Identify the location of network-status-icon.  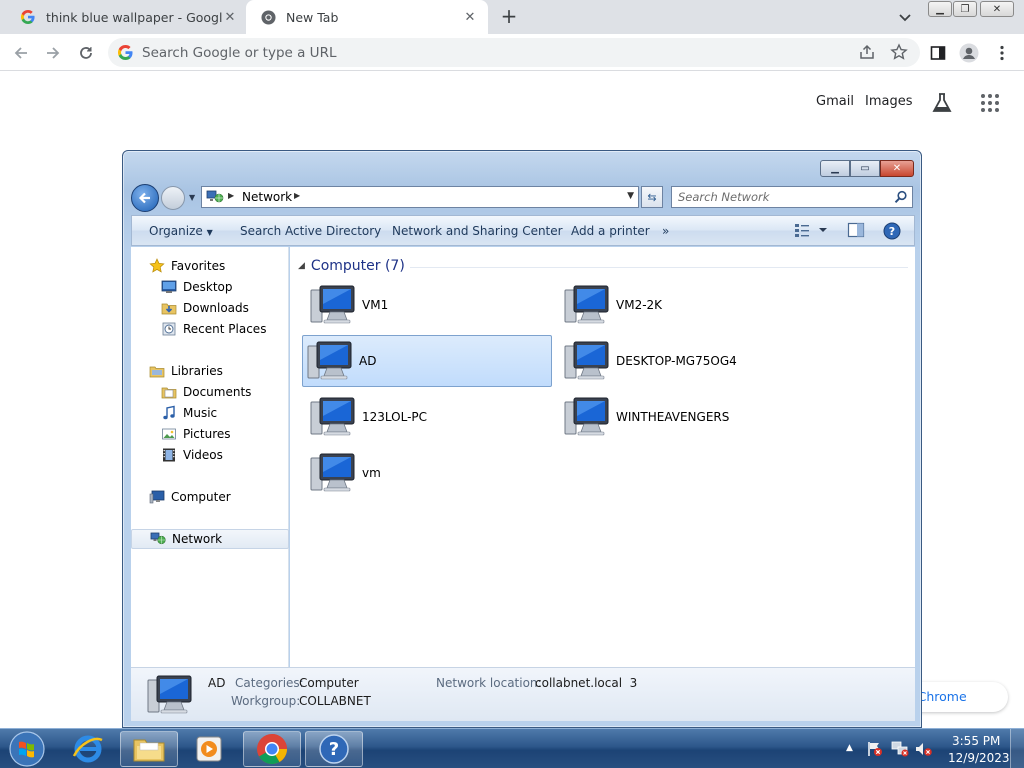
(900, 750).